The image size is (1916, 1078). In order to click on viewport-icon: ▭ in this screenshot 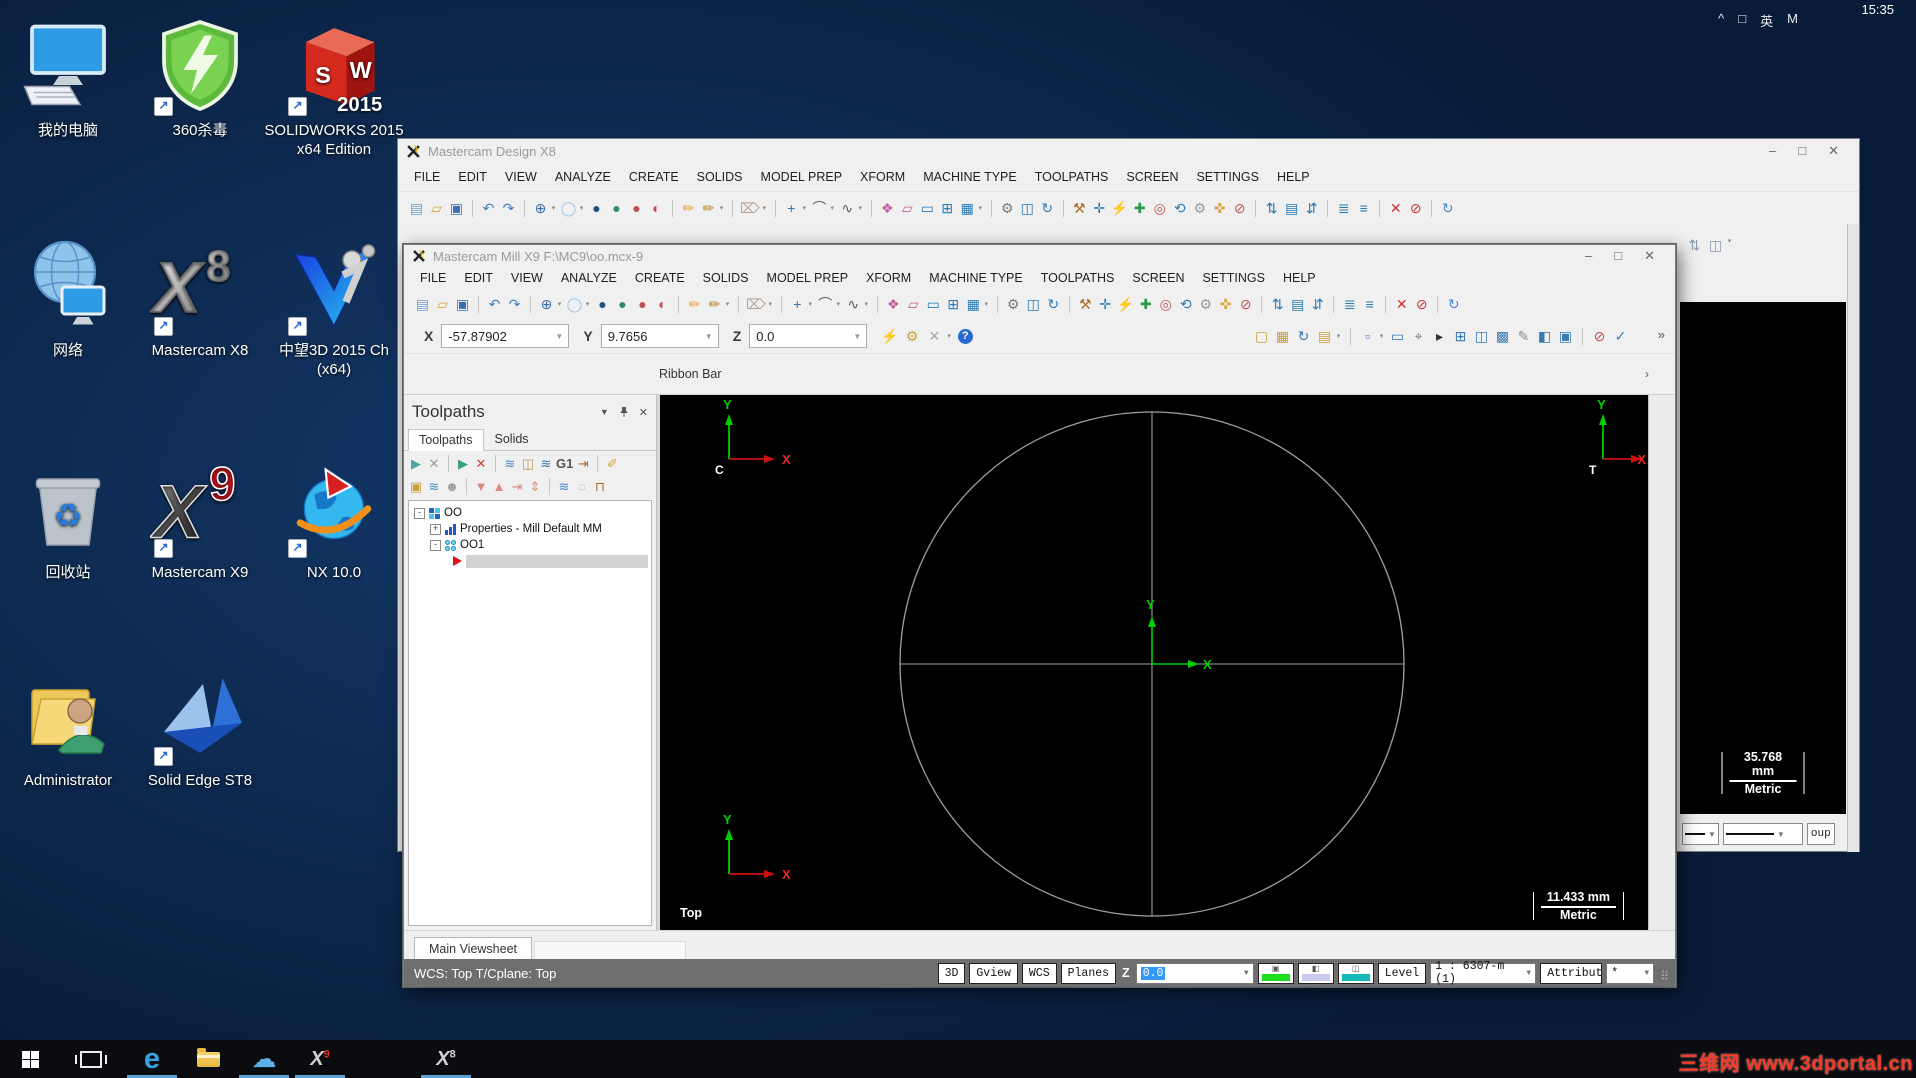, I will do `click(933, 304)`.